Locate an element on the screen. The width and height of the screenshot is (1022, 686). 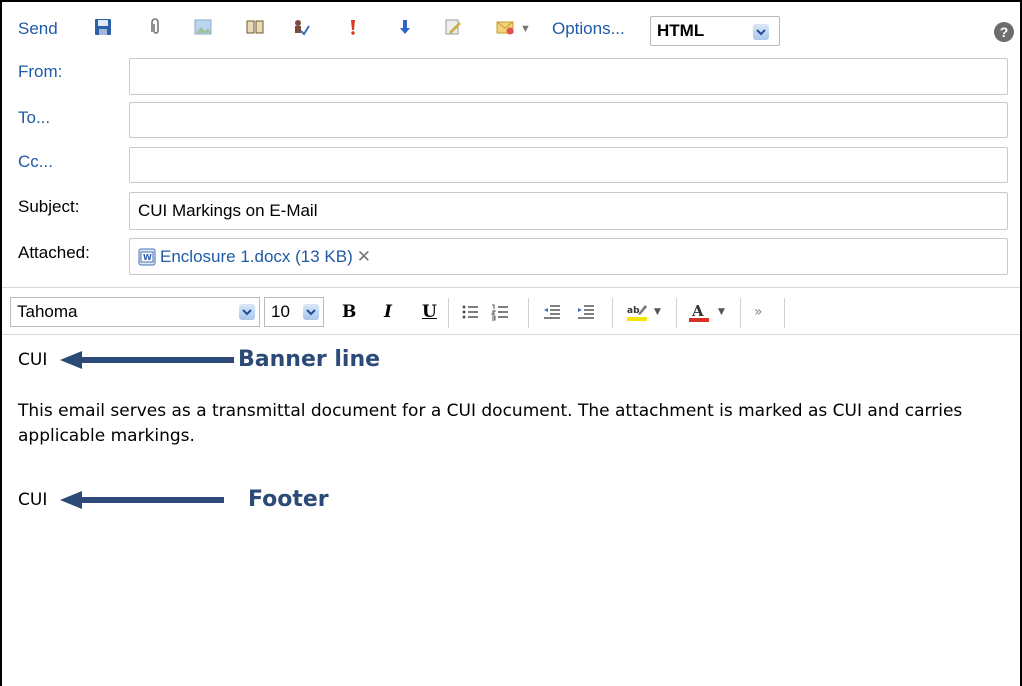
svg-text: ab is located at coordinates (633, 311).